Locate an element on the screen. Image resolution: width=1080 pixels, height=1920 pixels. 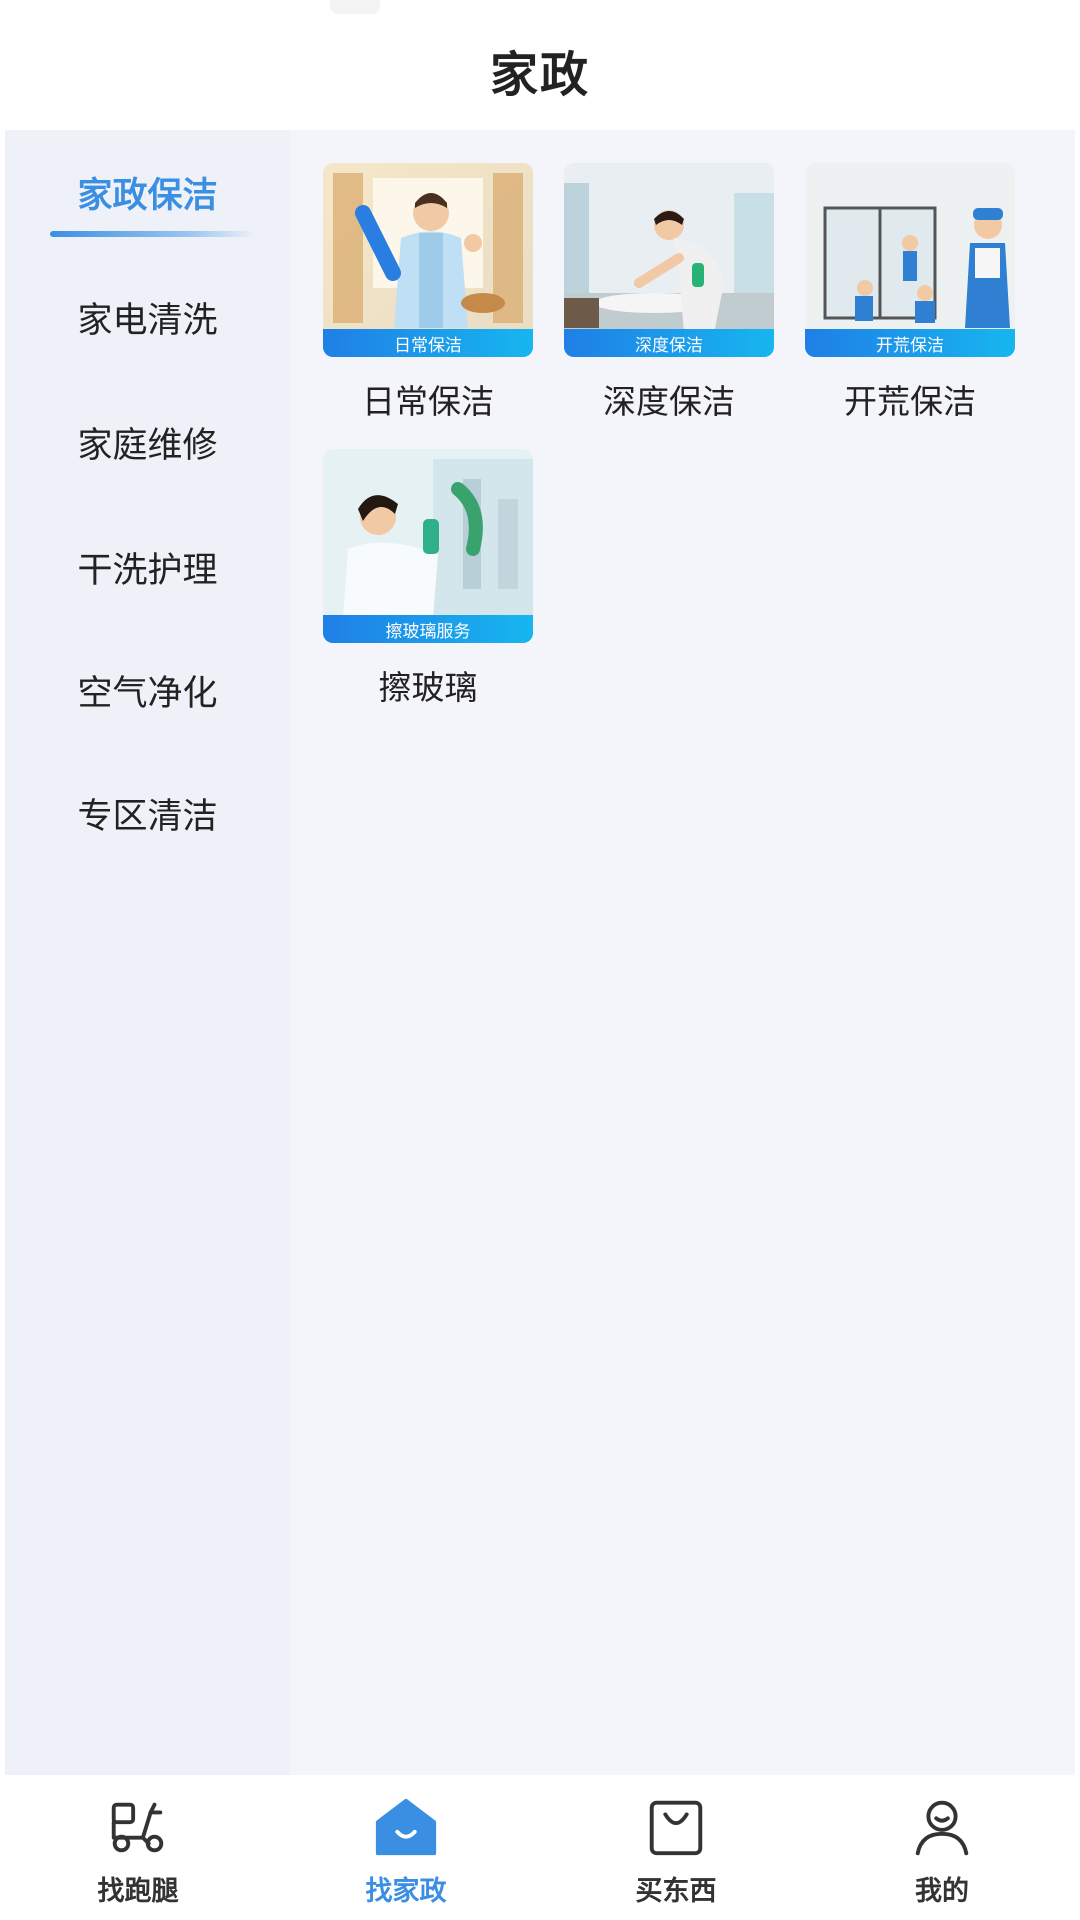
active-indicator is located at coordinates (152, 234).